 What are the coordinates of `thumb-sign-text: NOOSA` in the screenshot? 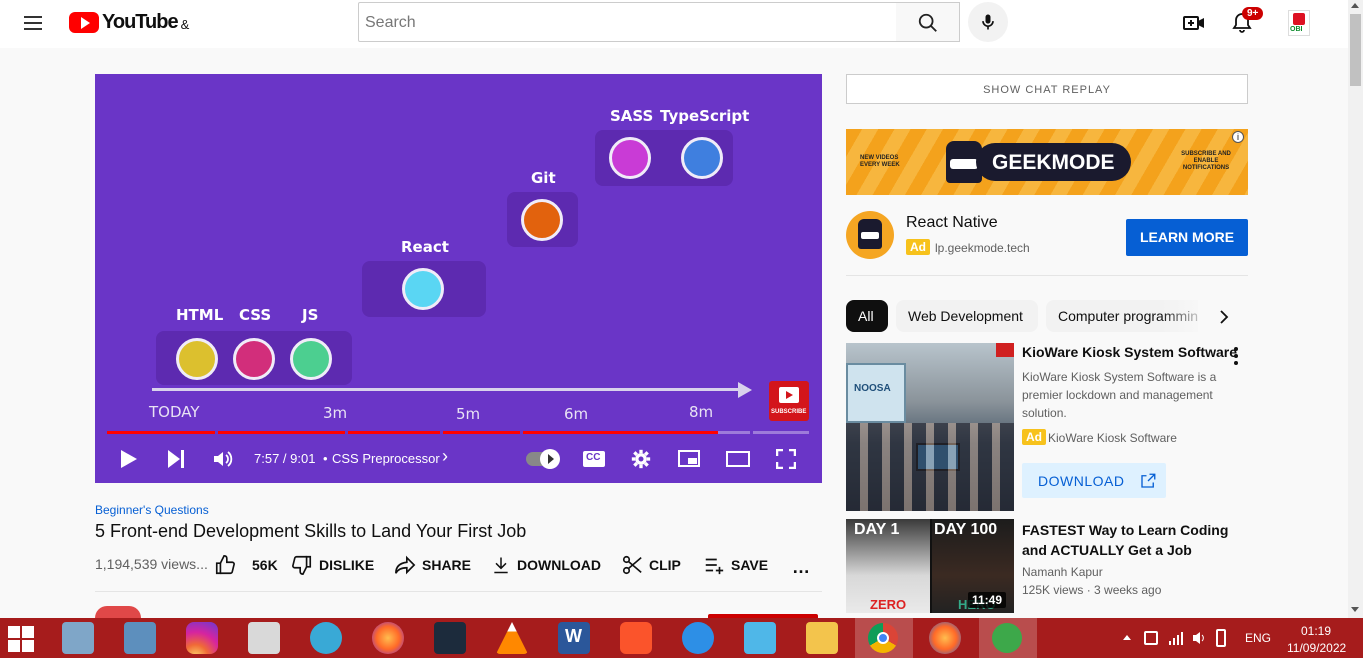 It's located at (872, 388).